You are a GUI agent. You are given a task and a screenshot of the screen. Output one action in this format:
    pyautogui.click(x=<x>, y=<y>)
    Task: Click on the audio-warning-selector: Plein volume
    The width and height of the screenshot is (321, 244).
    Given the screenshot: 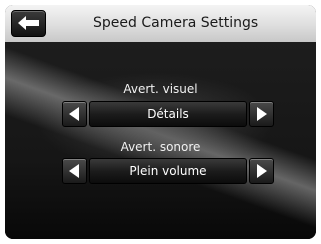 What is the action you would take?
    pyautogui.click(x=168, y=171)
    